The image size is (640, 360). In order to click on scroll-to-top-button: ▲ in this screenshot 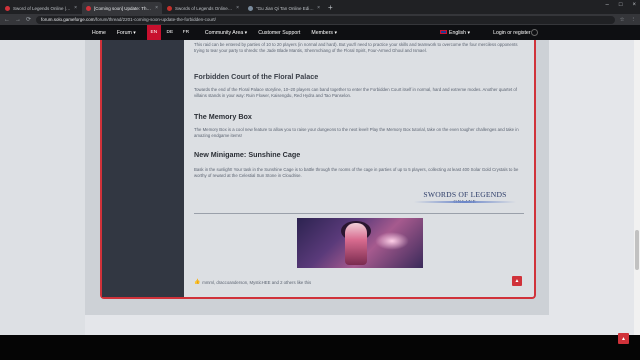, I will do `click(623, 338)`.